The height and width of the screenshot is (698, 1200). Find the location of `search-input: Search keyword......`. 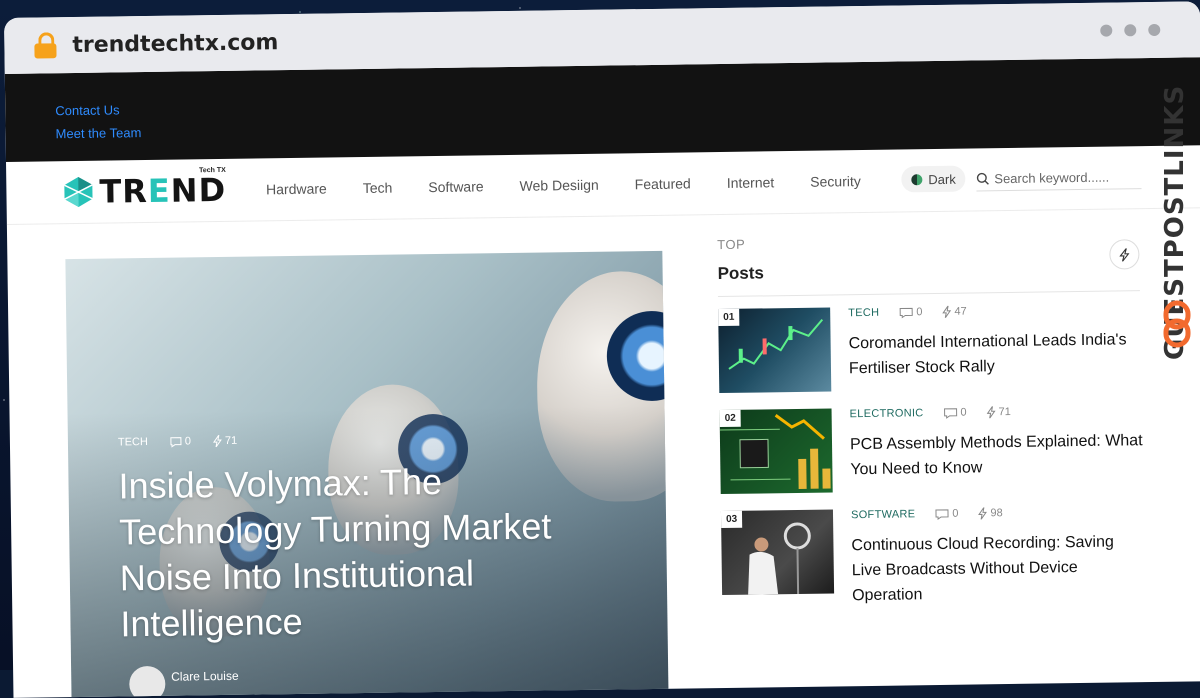

search-input: Search keyword...... is located at coordinates (1059, 178).